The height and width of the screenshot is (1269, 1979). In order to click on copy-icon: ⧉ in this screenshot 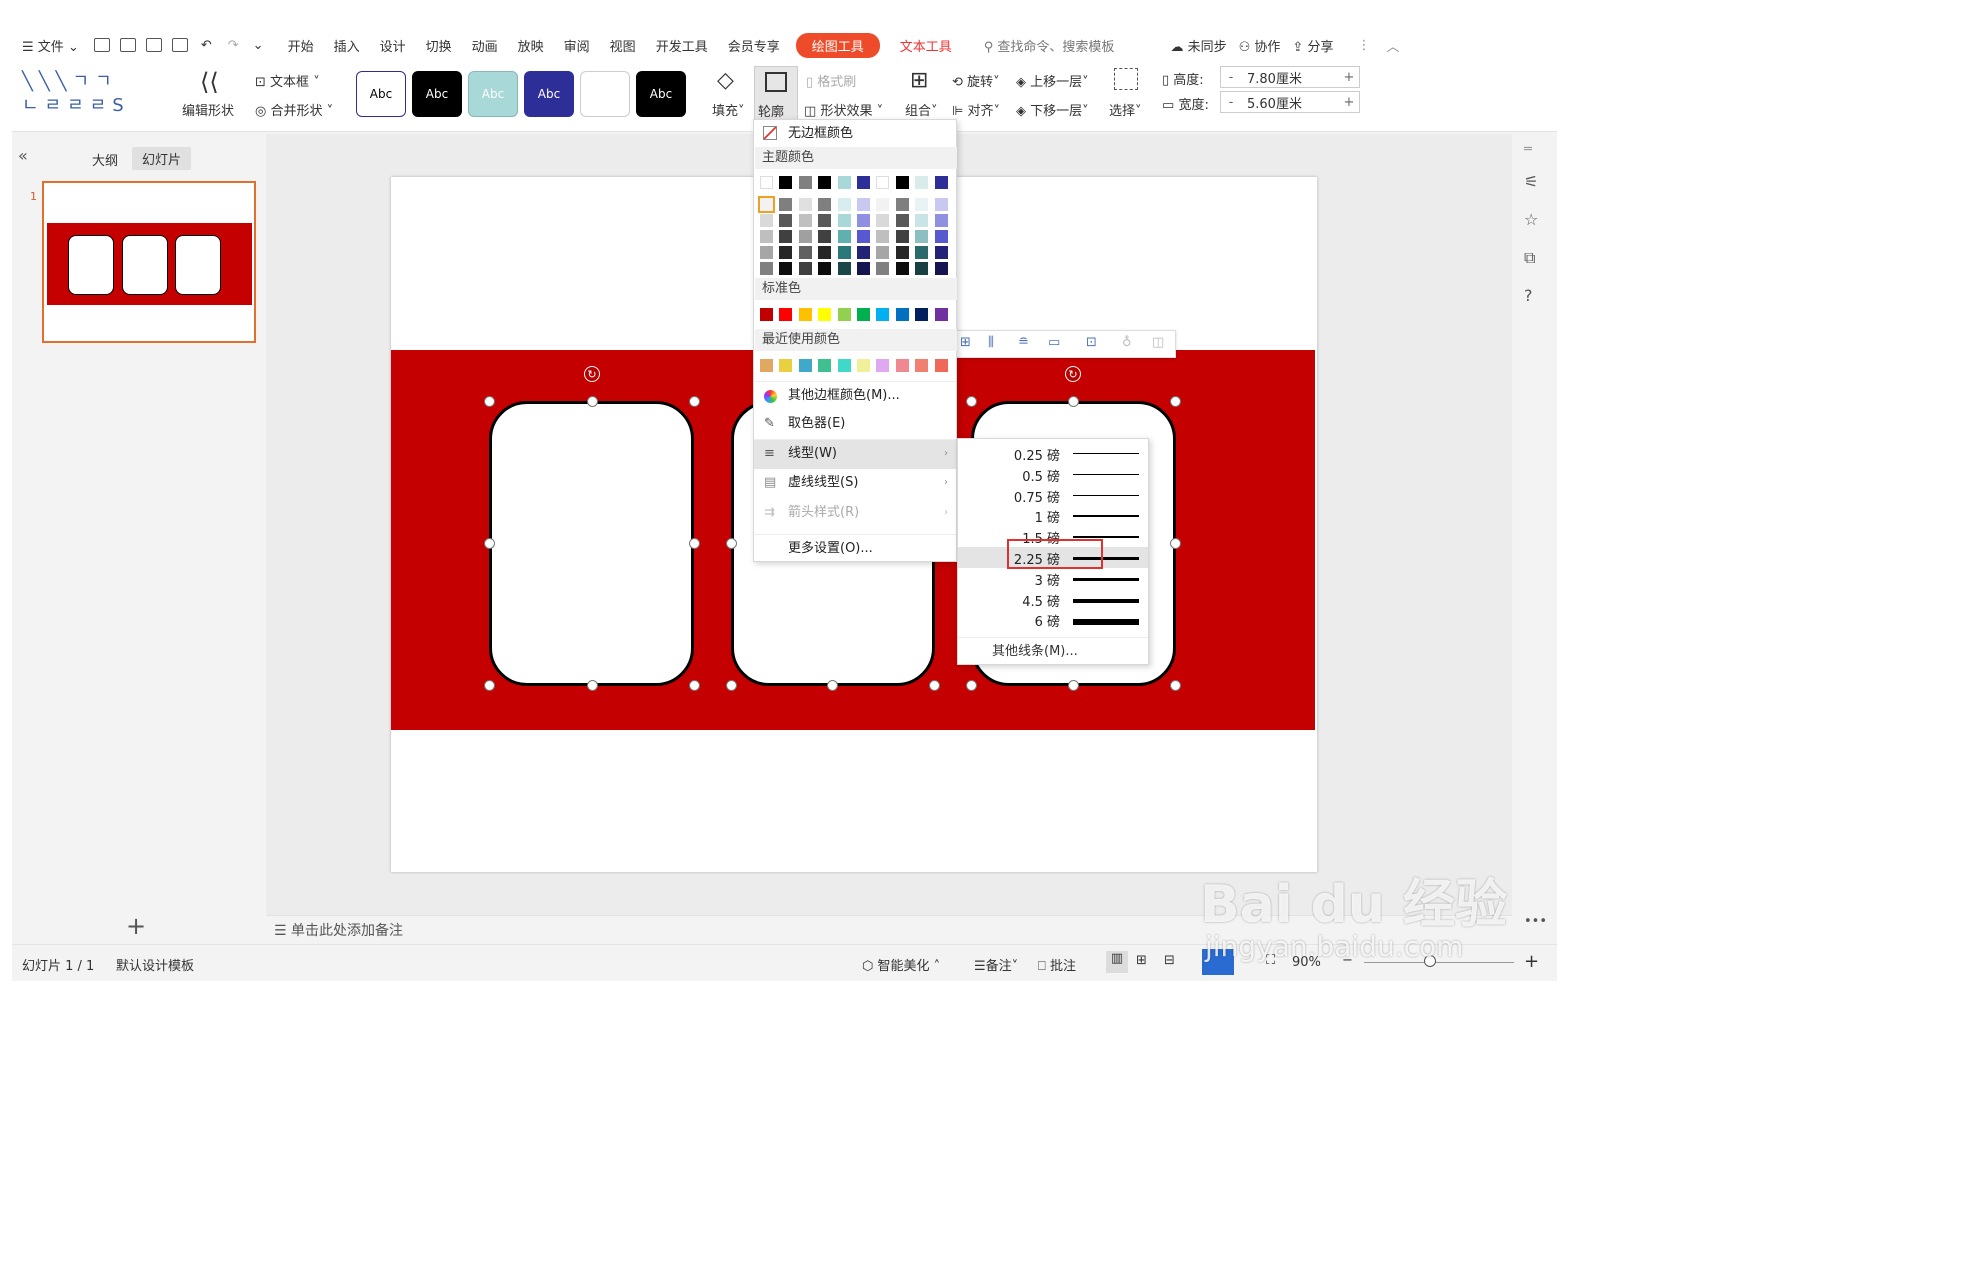, I will do `click(1529, 258)`.